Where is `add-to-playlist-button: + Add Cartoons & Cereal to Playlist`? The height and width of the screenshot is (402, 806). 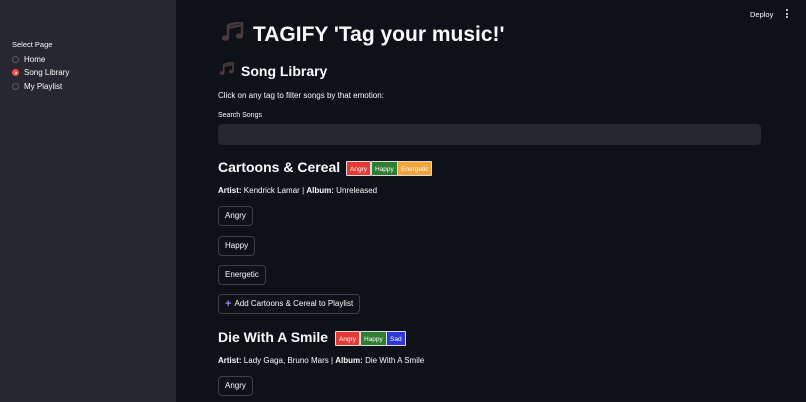
add-to-playlist-button: + Add Cartoons & Cereal to Playlist is located at coordinates (289, 304).